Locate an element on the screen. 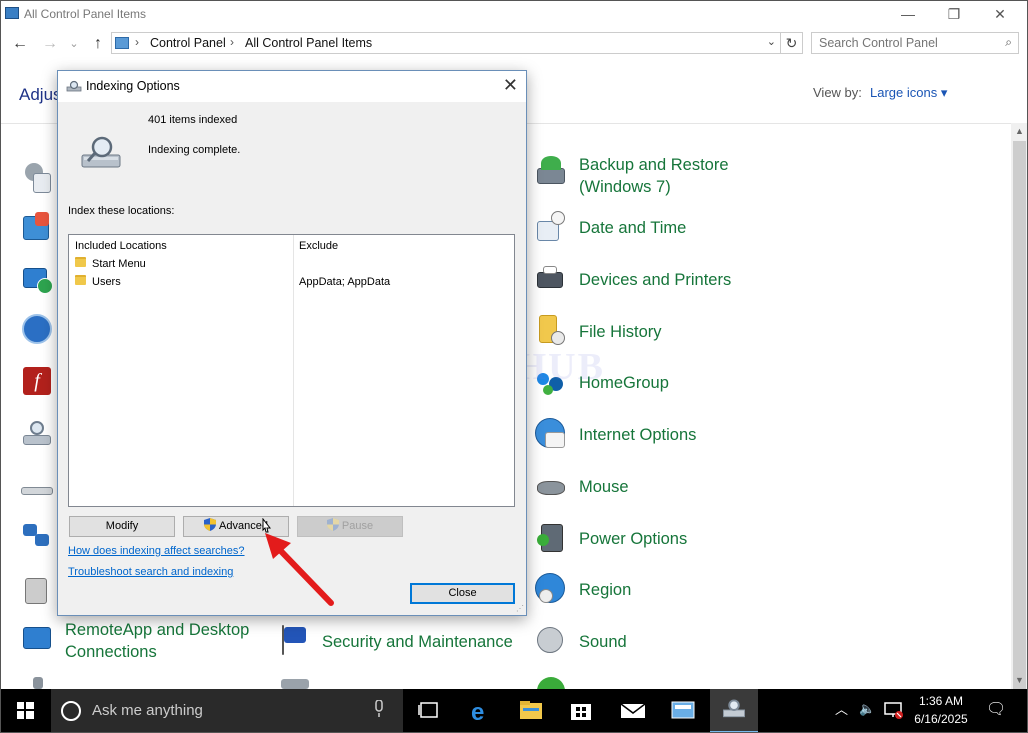  search-box: ⌕ is located at coordinates (915, 43).